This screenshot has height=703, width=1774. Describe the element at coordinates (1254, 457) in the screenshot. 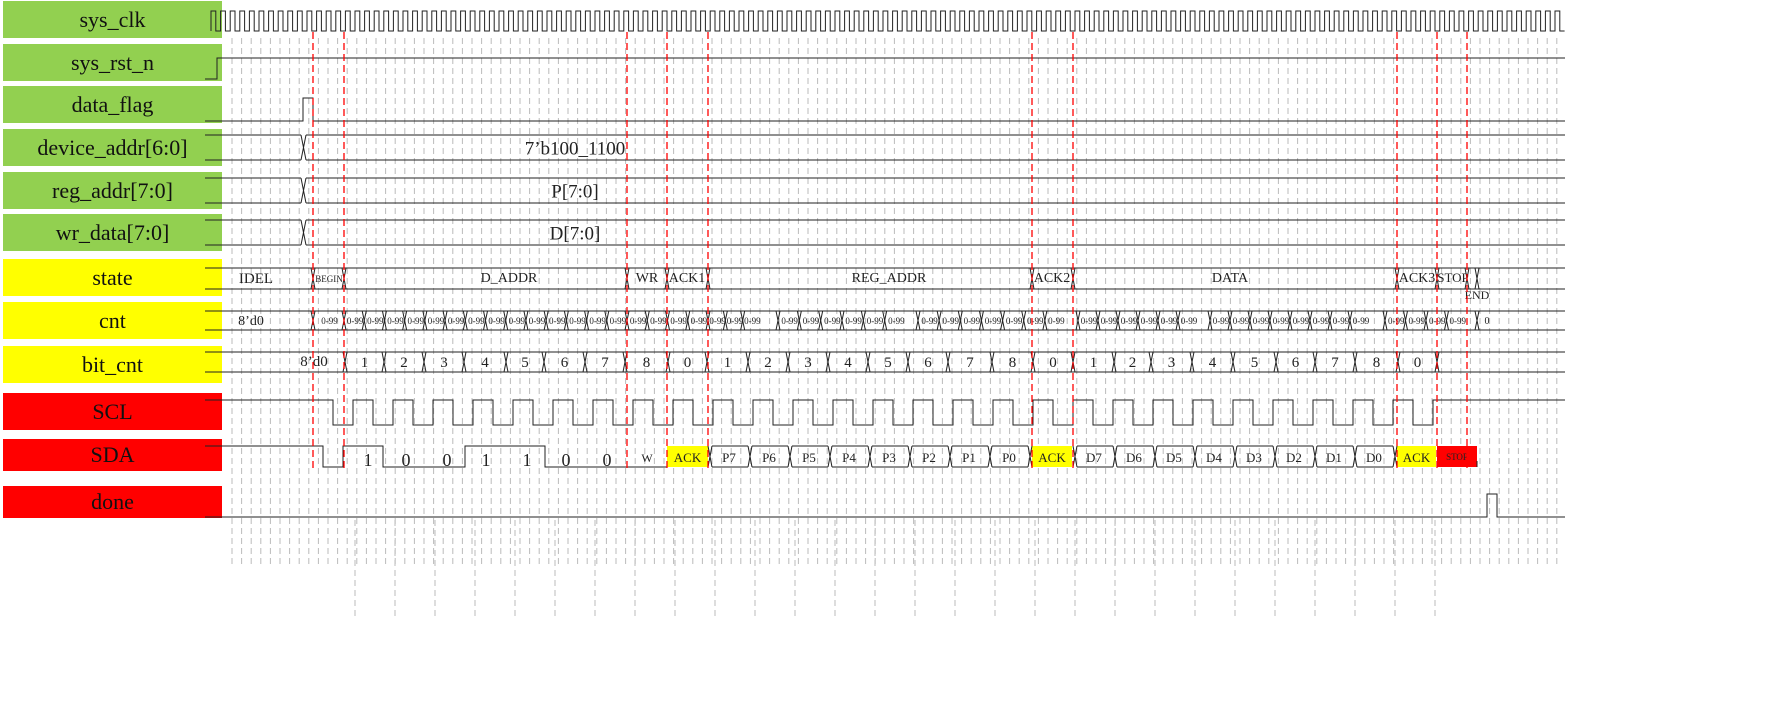

I see `sda-data-bit: D3` at that location.